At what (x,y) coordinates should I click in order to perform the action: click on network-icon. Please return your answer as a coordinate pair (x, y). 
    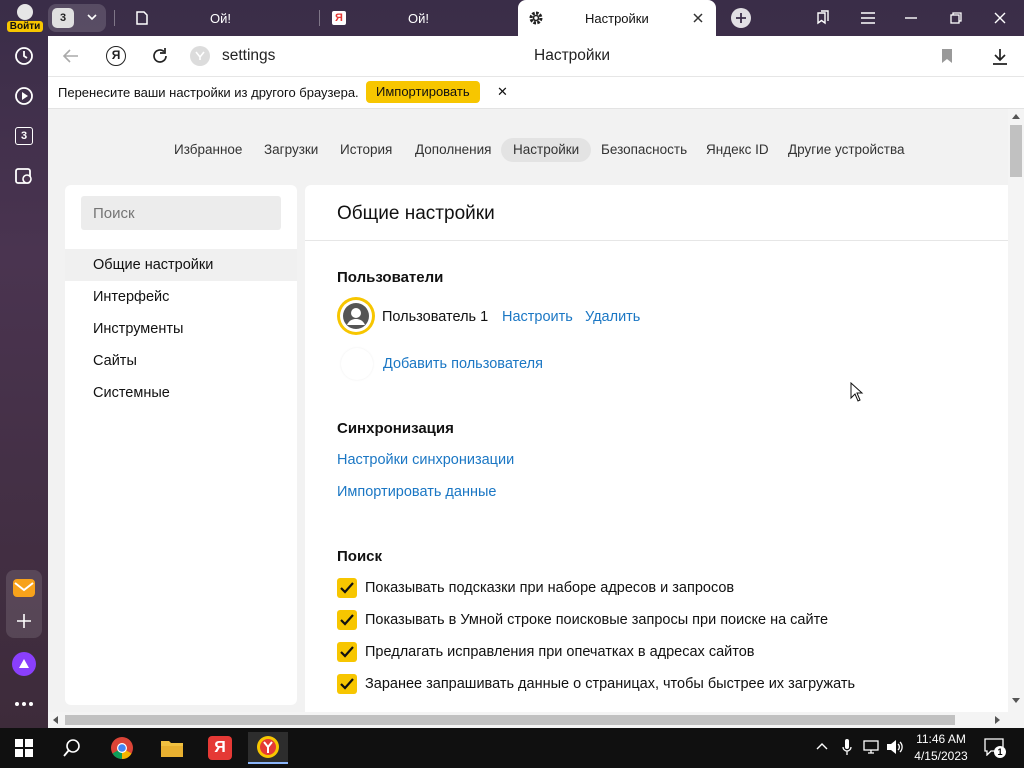
    Looking at the image, I should click on (871, 747).